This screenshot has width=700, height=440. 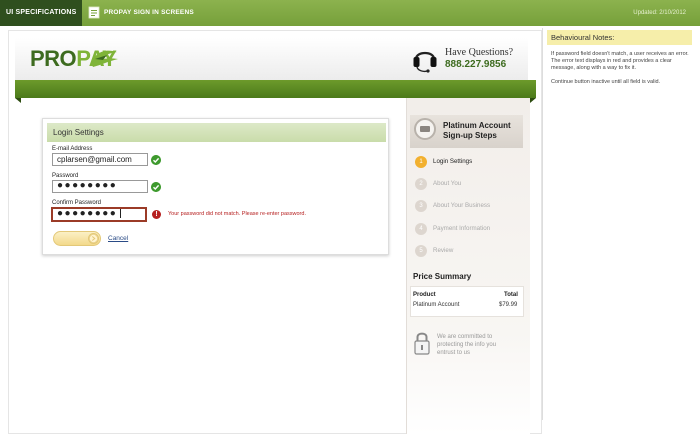 I want to click on ui-specifications-tab: UI SPECIFICATIONS, so click(x=41, y=13).